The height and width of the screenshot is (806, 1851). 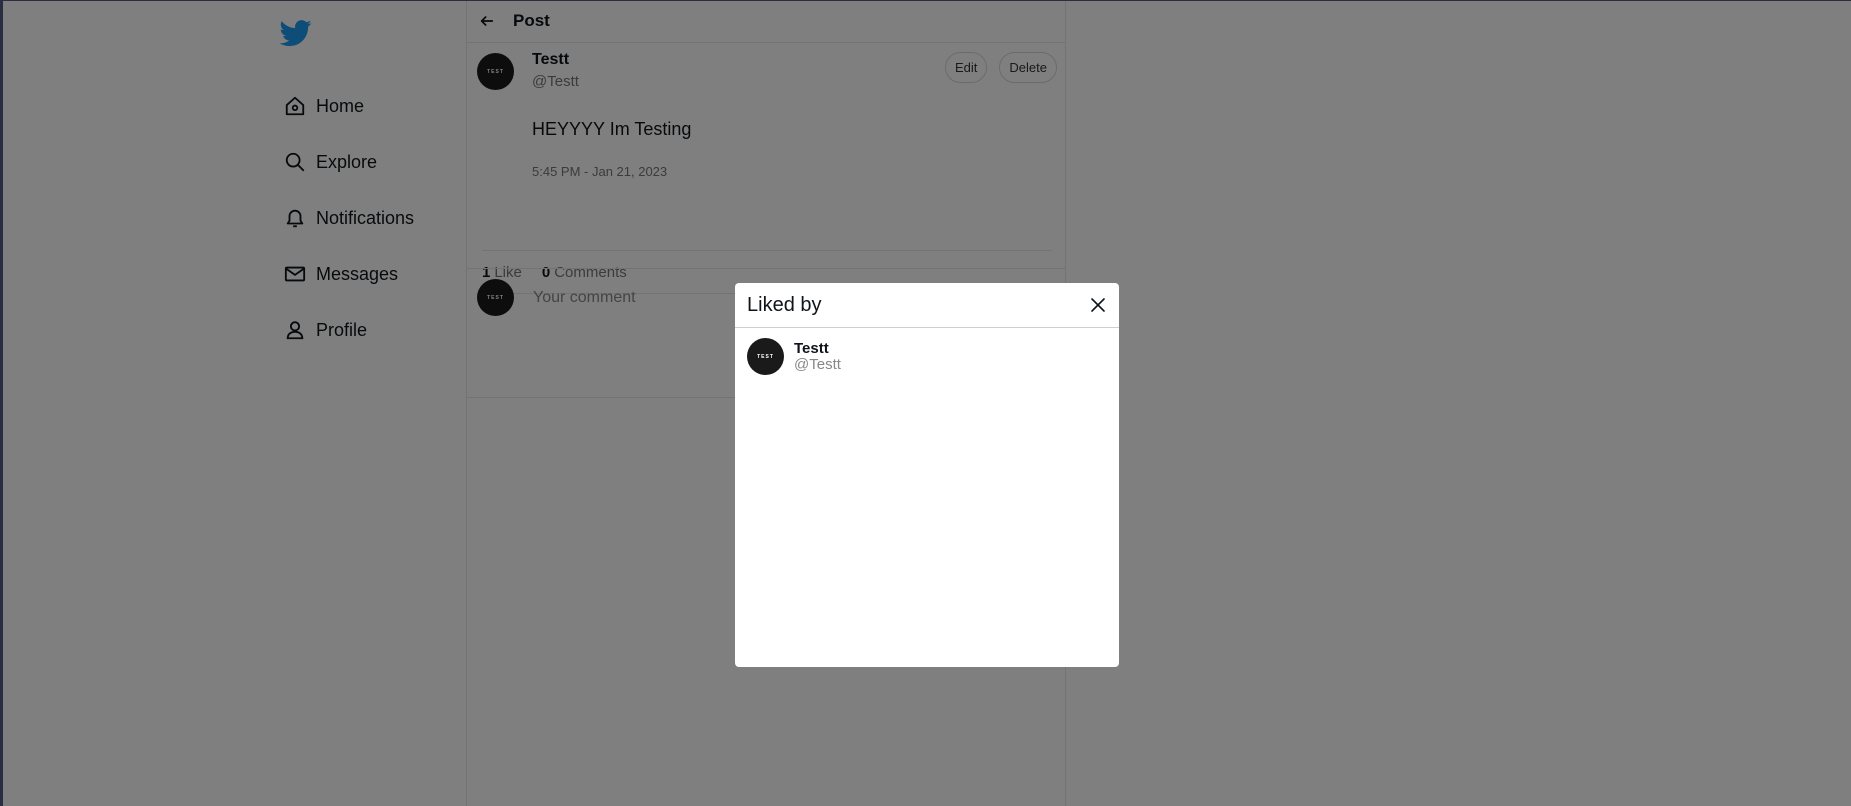 I want to click on liker-info: Testt @Testt, so click(x=817, y=356).